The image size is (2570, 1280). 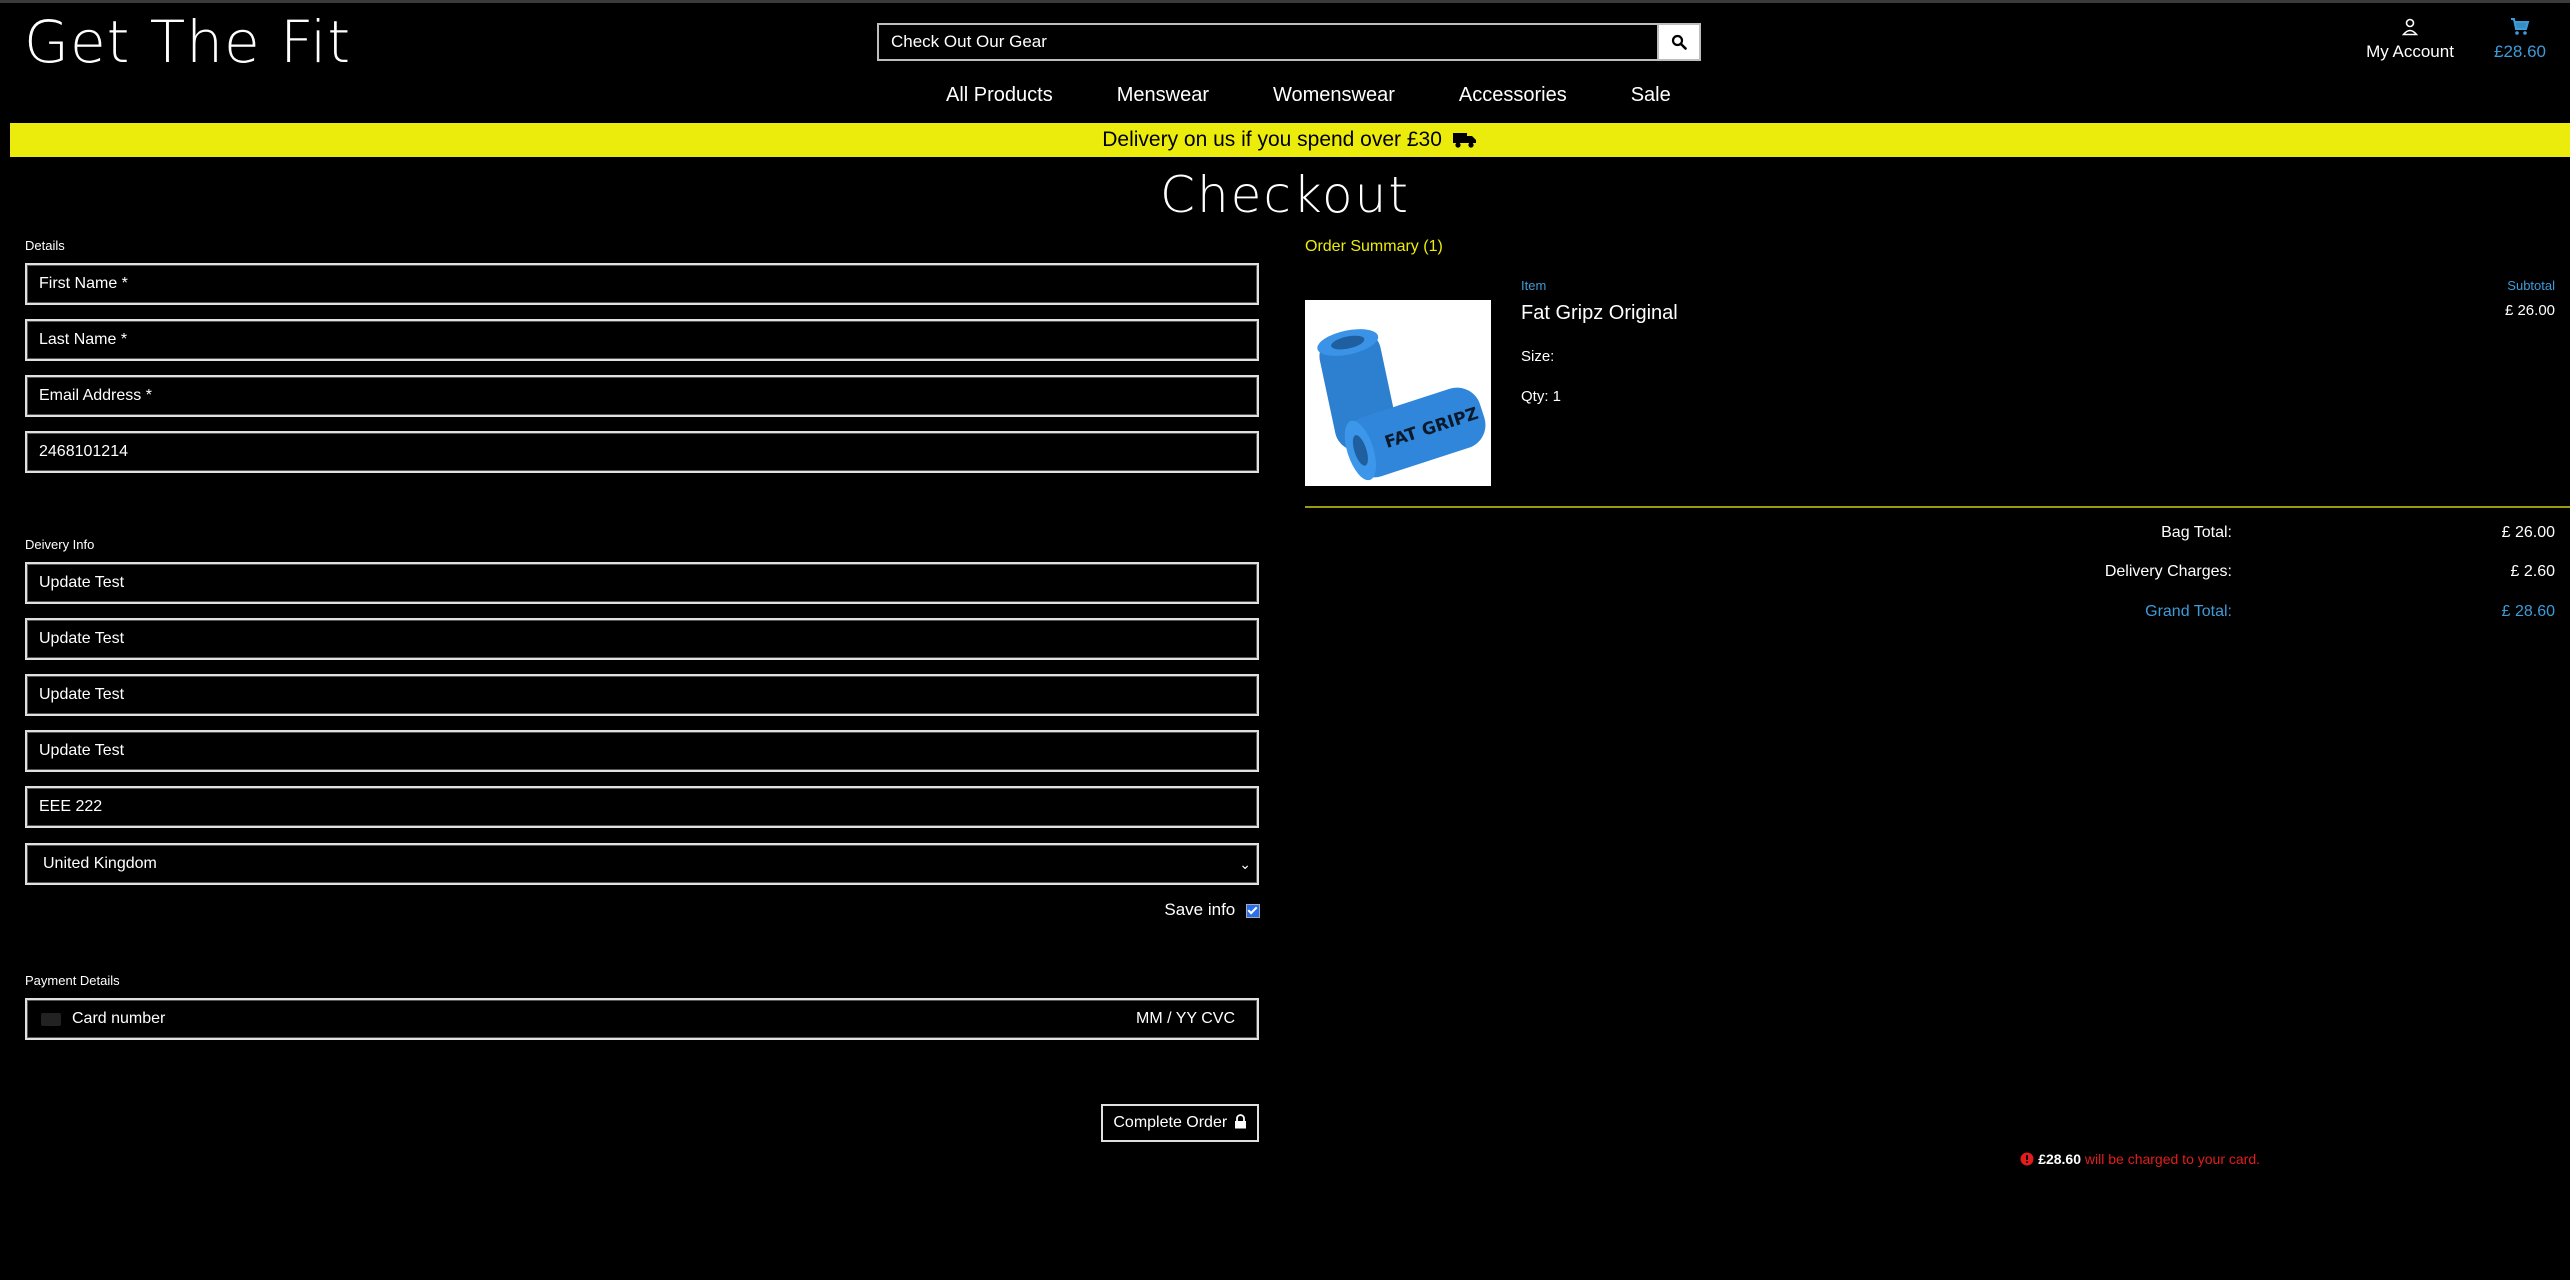 What do you see at coordinates (2529, 310) in the screenshot?
I see `product-subtotal: £ 26.00` at bounding box center [2529, 310].